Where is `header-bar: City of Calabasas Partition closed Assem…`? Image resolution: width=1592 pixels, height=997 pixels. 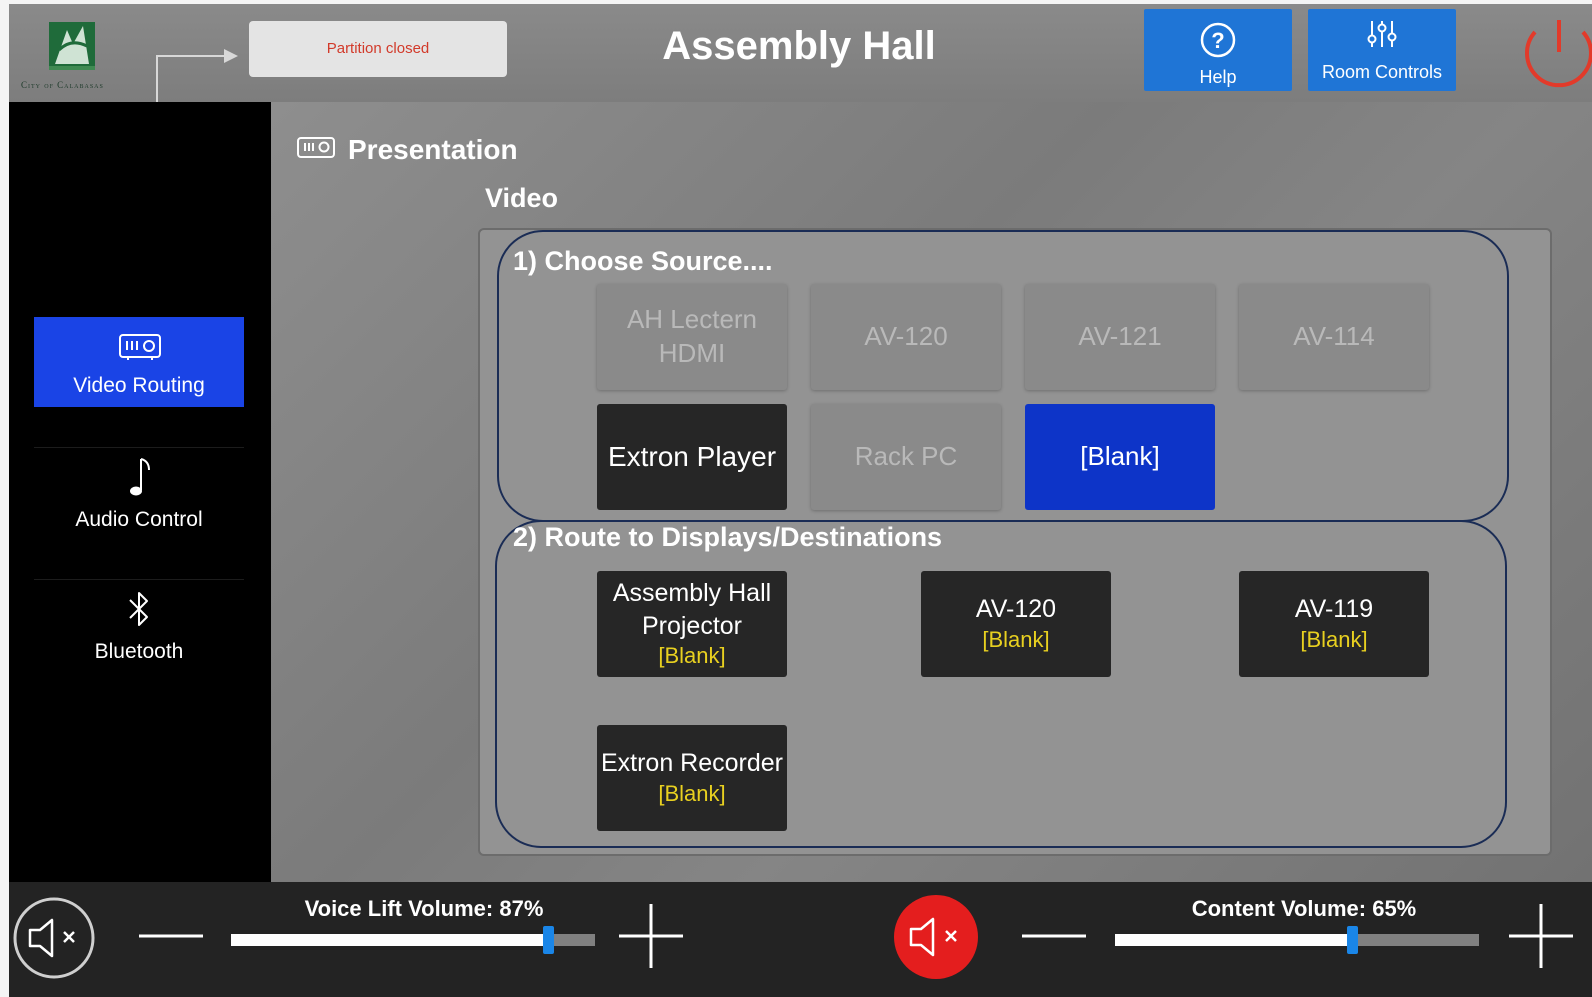
header-bar: City of Calabasas Partition closed Assem… is located at coordinates (800, 53).